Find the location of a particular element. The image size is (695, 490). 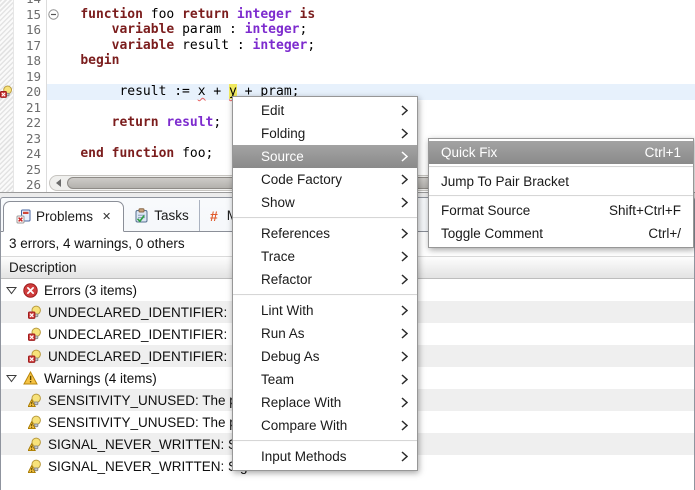

menu-item-edit: Edit is located at coordinates (325, 110).